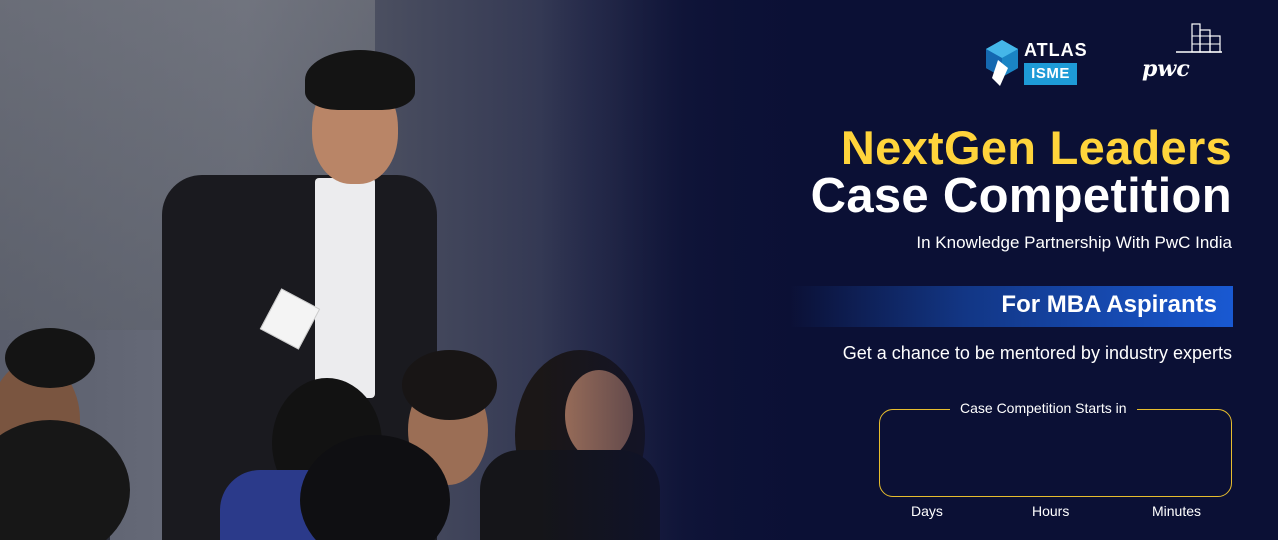 This screenshot has width=1278, height=540. Describe the element at coordinates (360, 80) in the screenshot. I see `photo-student-hair` at that location.